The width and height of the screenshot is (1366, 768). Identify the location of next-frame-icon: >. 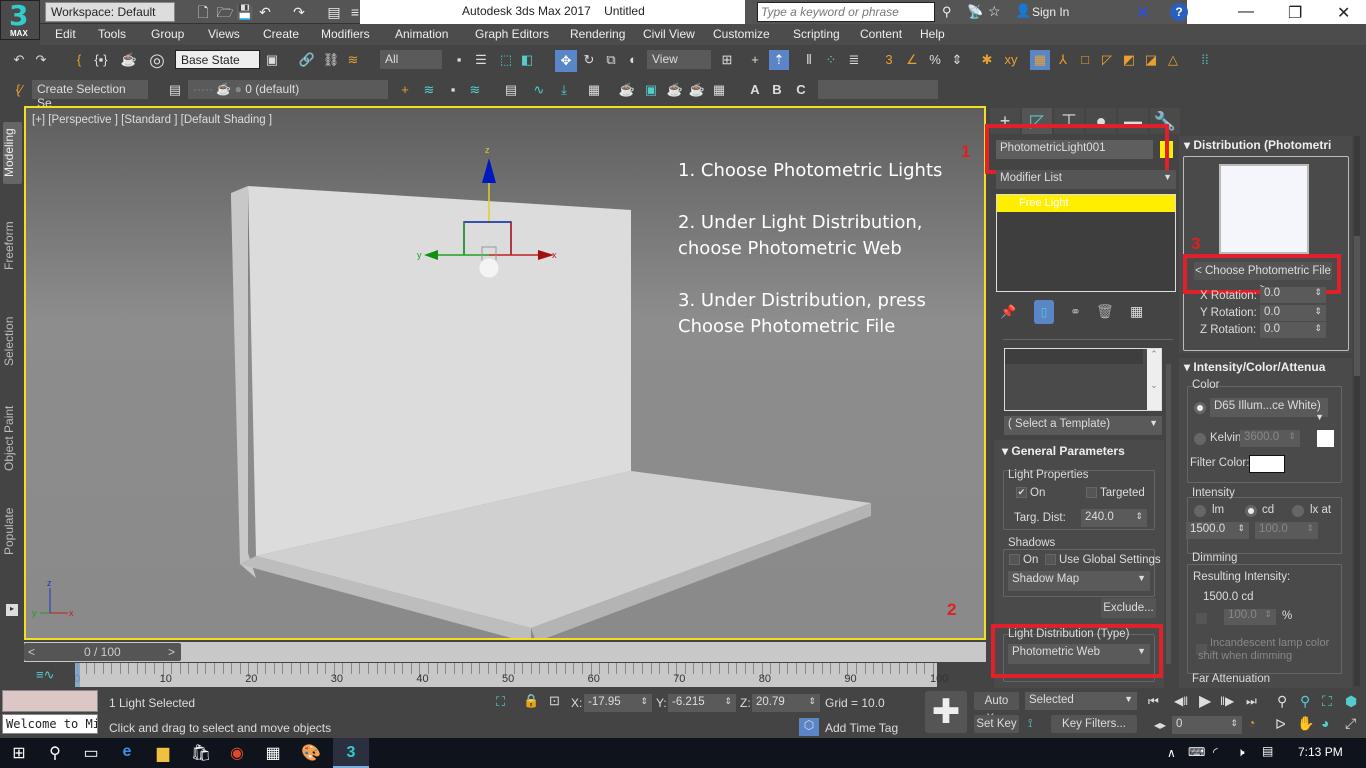
(171, 652).